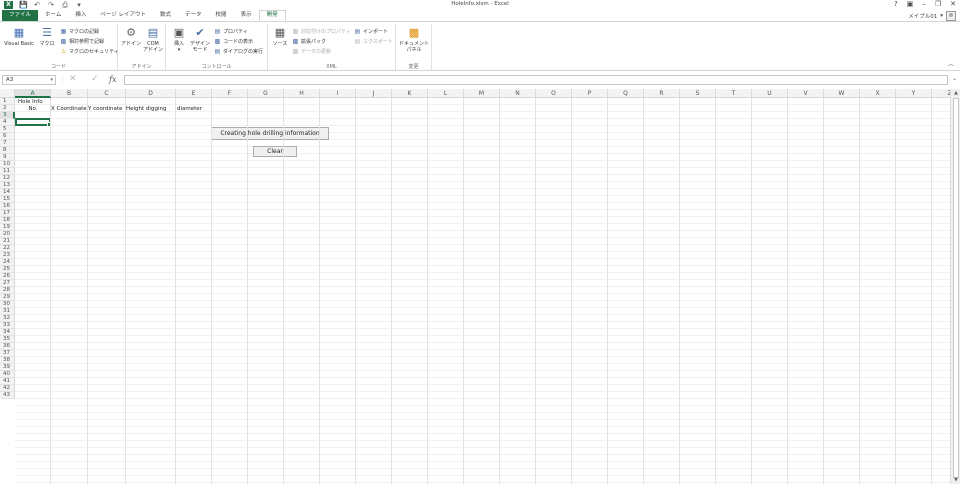 Image resolution: width=960 pixels, height=484 pixels. What do you see at coordinates (518, 93) in the screenshot?
I see `column-header-N: N` at bounding box center [518, 93].